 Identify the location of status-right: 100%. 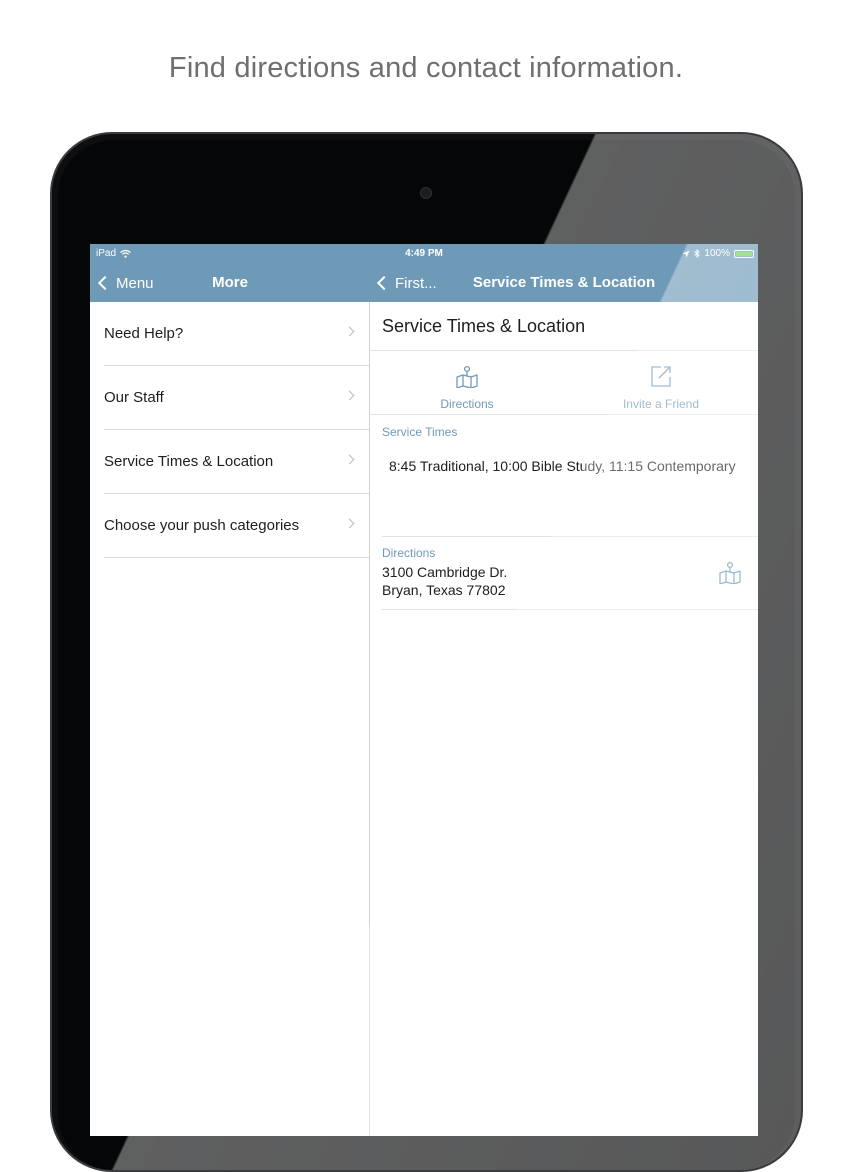
(718, 253).